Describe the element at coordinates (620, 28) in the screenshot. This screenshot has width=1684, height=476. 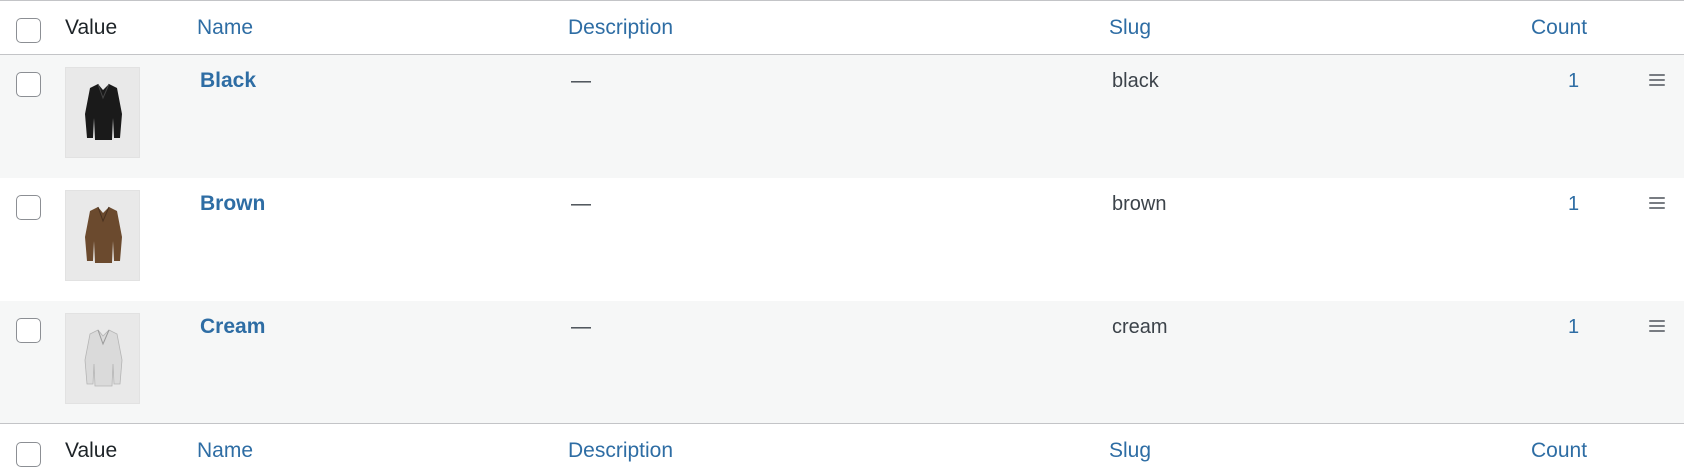
I see `column-description-header: Description` at that location.